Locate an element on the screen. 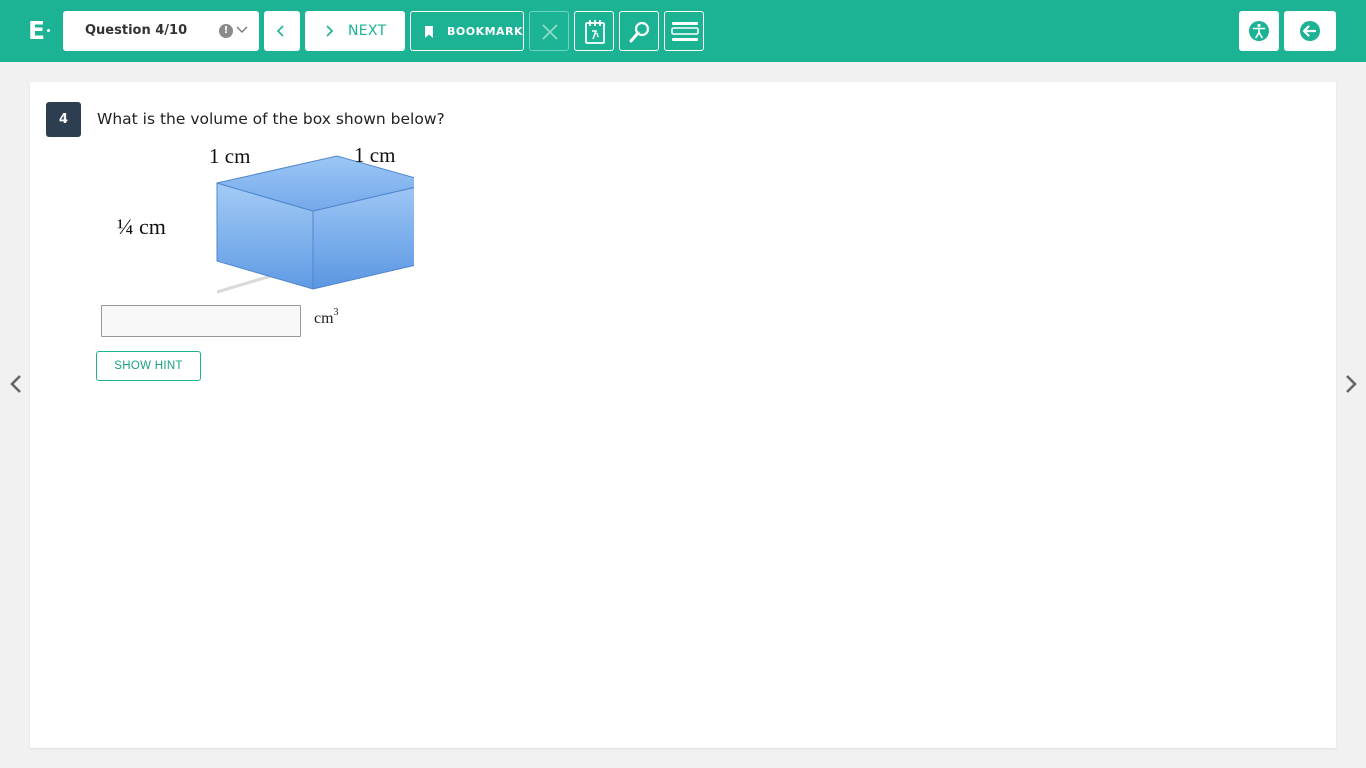 This screenshot has width=1366, height=768. accessibility-button is located at coordinates (1259, 31).